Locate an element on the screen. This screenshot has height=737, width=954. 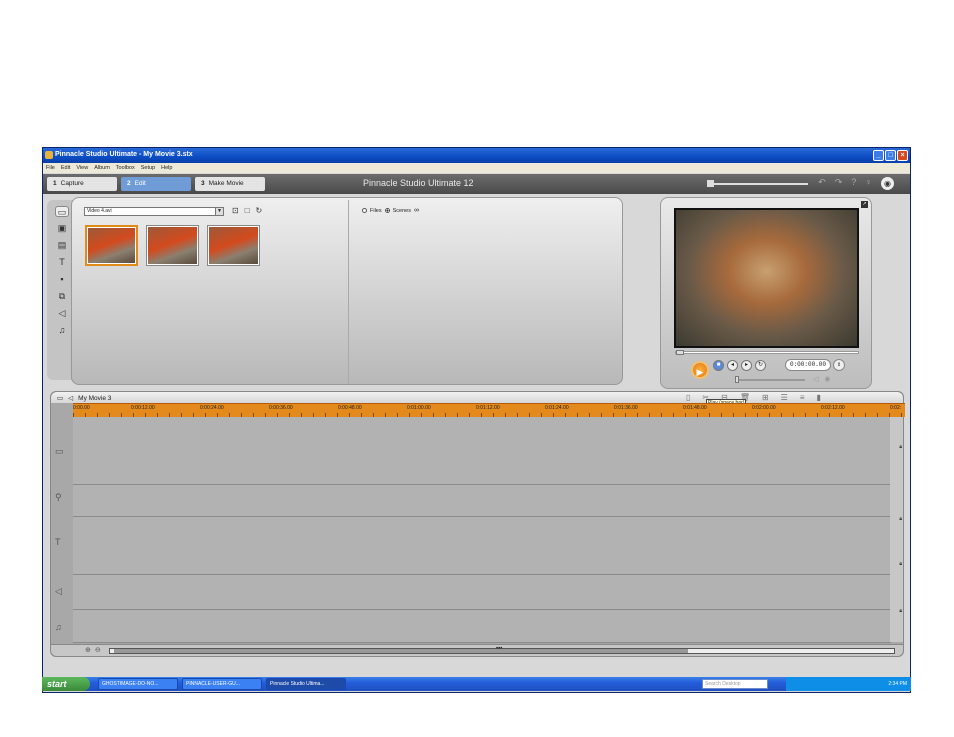
menu-edit: Edit is located at coordinates (65, 168).